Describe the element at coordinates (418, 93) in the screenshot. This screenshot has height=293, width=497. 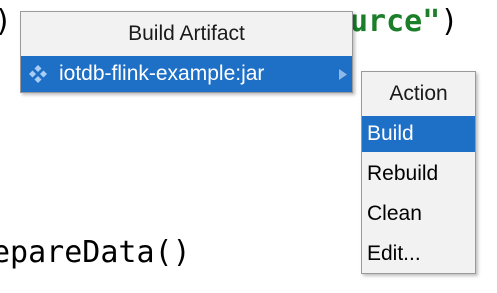
I see `submenu-title: Action` at that location.